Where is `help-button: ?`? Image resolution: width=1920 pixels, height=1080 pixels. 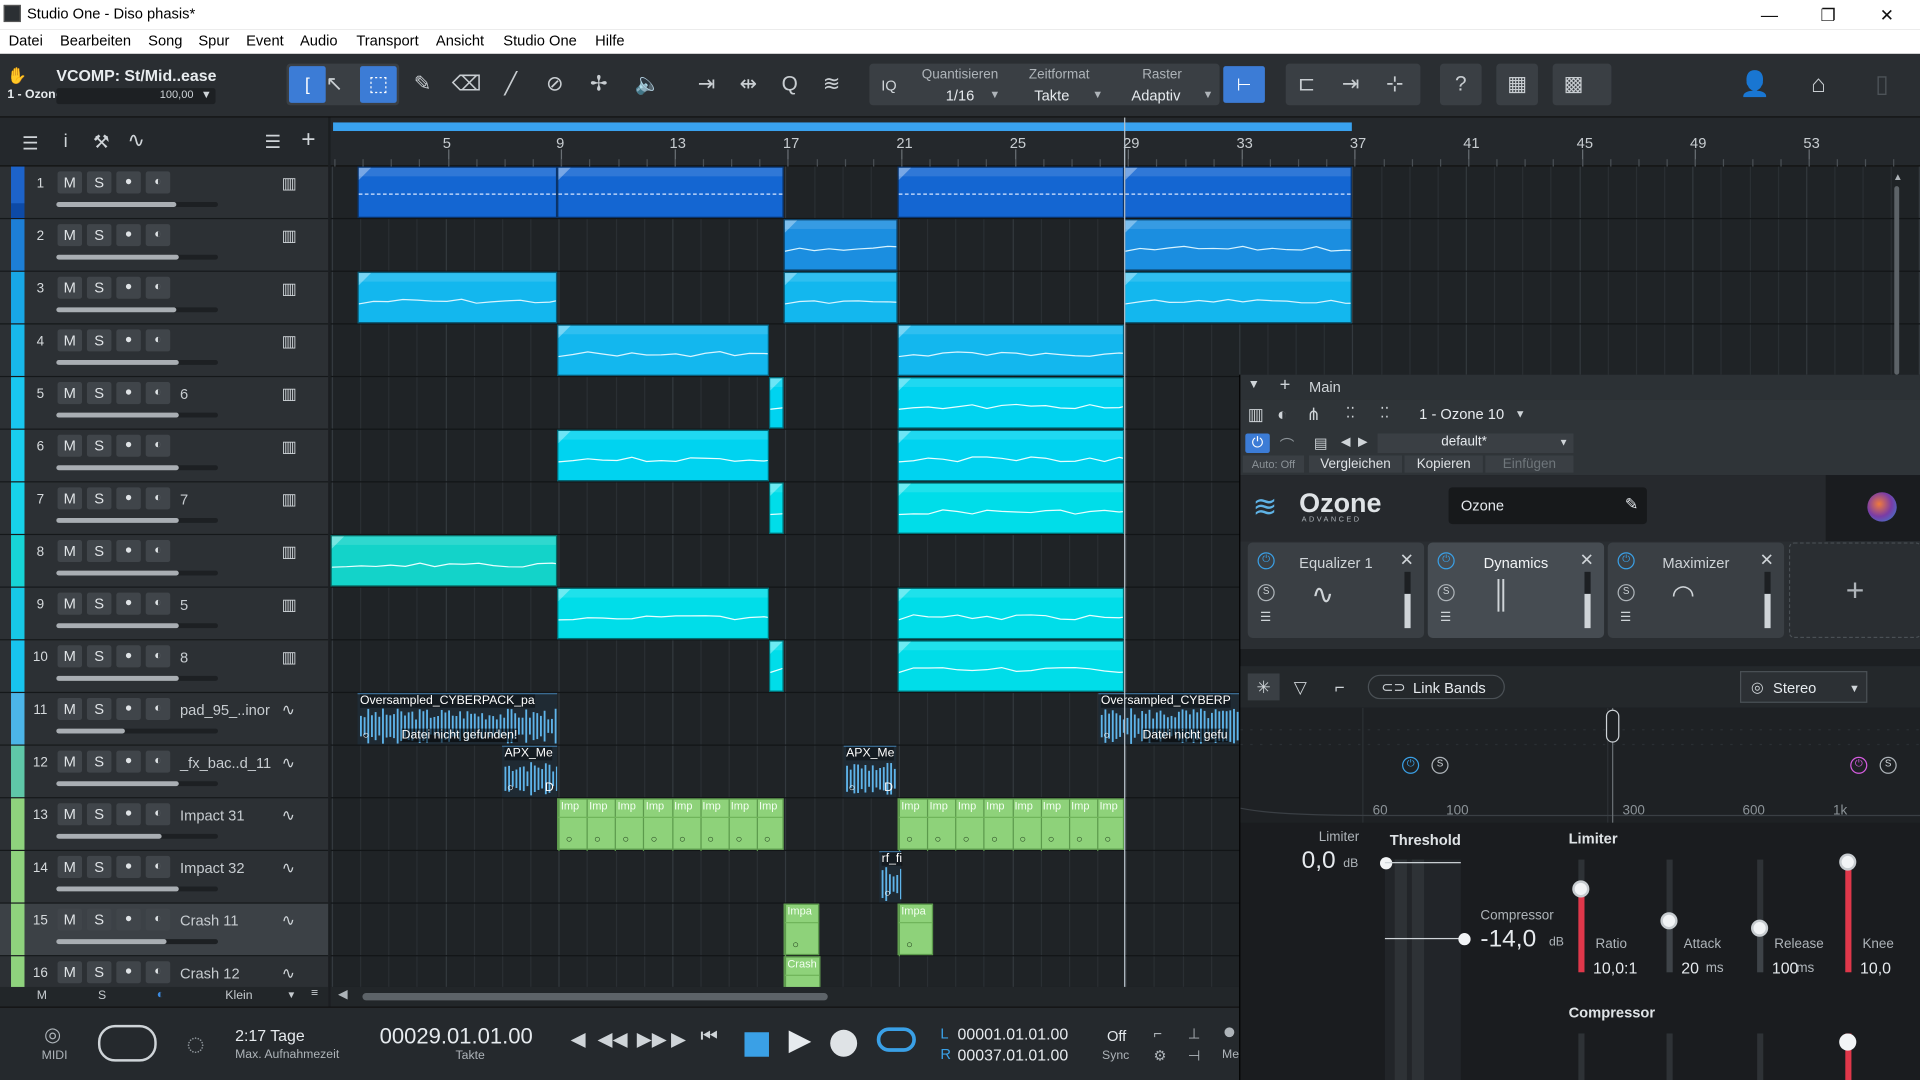
help-button: ? is located at coordinates (1460, 84).